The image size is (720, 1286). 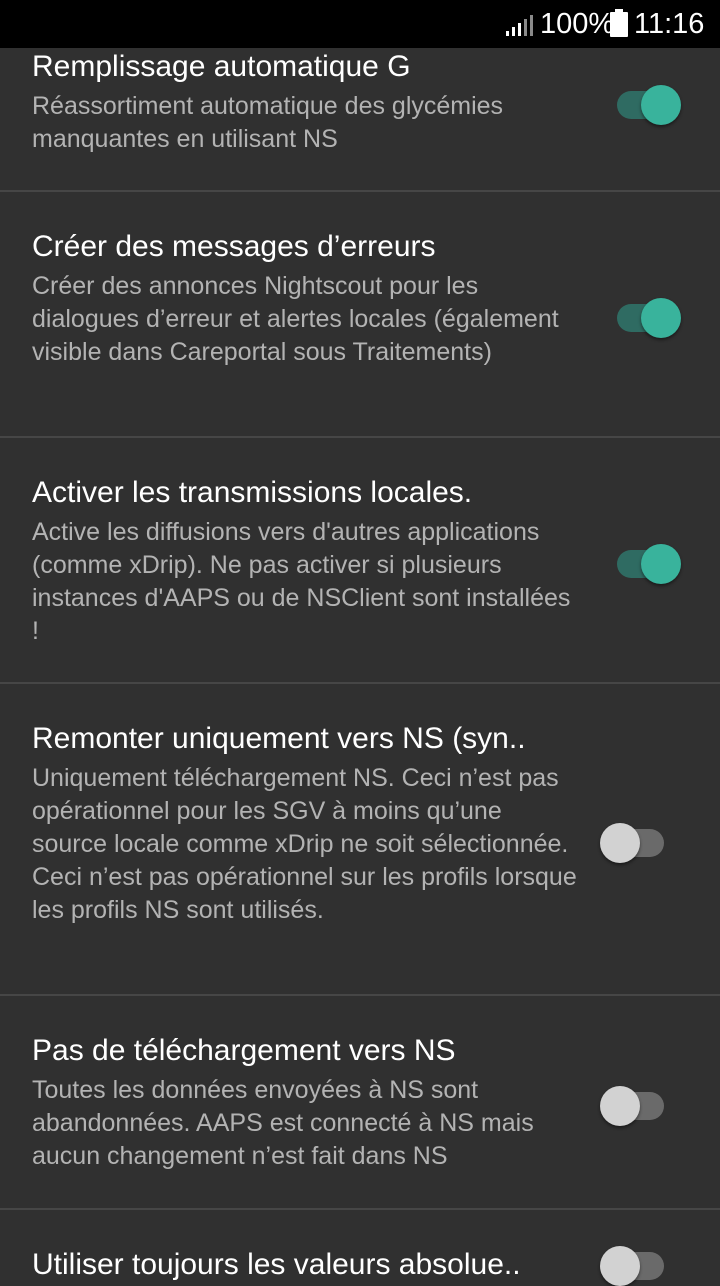 What do you see at coordinates (276, 1264) in the screenshot?
I see `pref-title: Utiliser toujours les valeurs absolue..` at bounding box center [276, 1264].